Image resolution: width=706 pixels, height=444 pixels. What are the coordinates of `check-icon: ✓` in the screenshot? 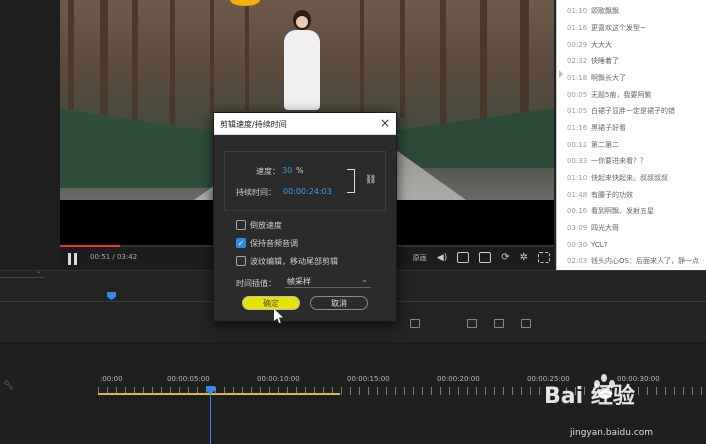 It's located at (241, 243).